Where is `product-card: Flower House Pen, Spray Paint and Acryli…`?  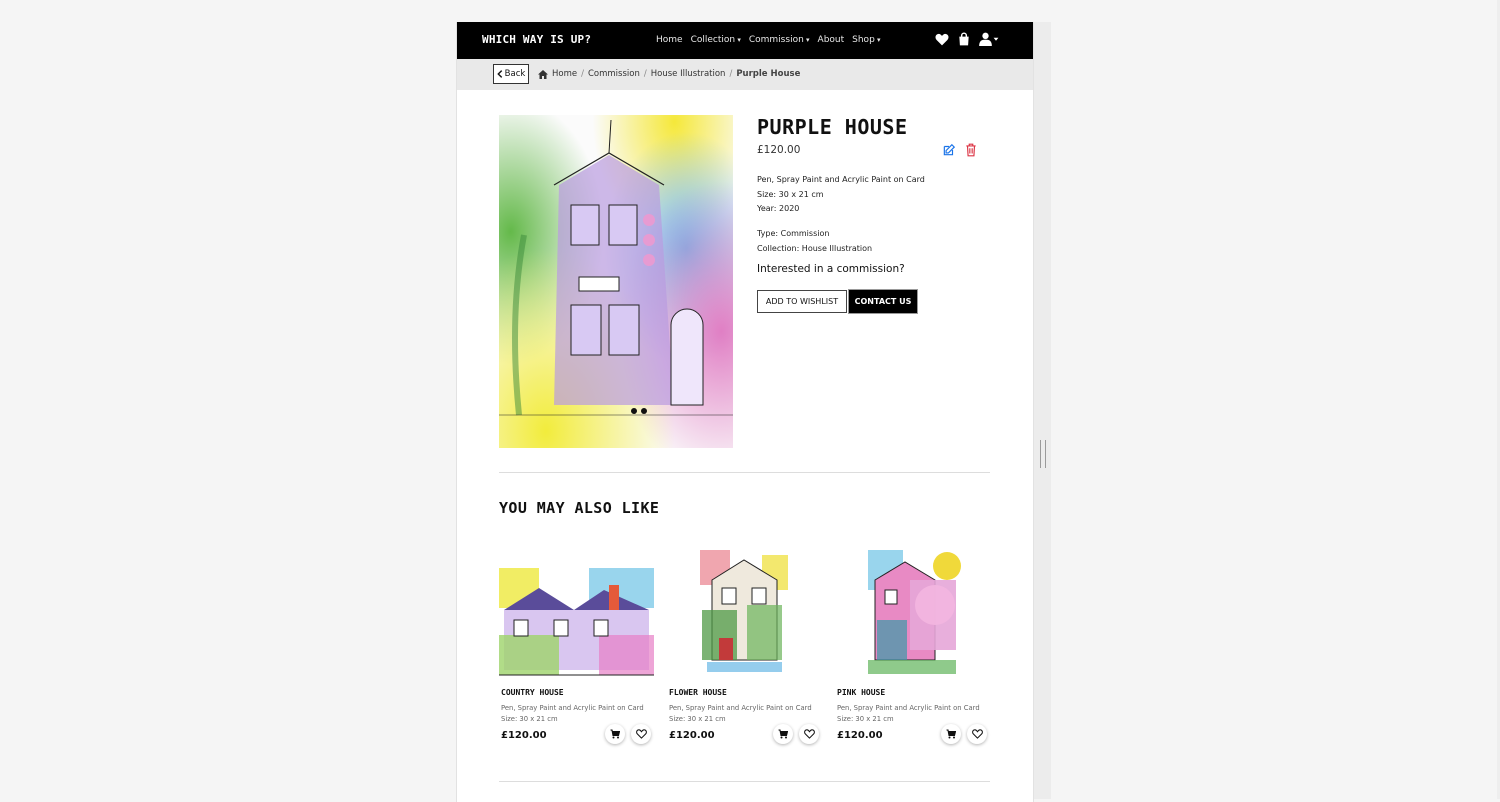
product-card: Flower House Pen, Spray Paint and Acryli… is located at coordinates (747, 665).